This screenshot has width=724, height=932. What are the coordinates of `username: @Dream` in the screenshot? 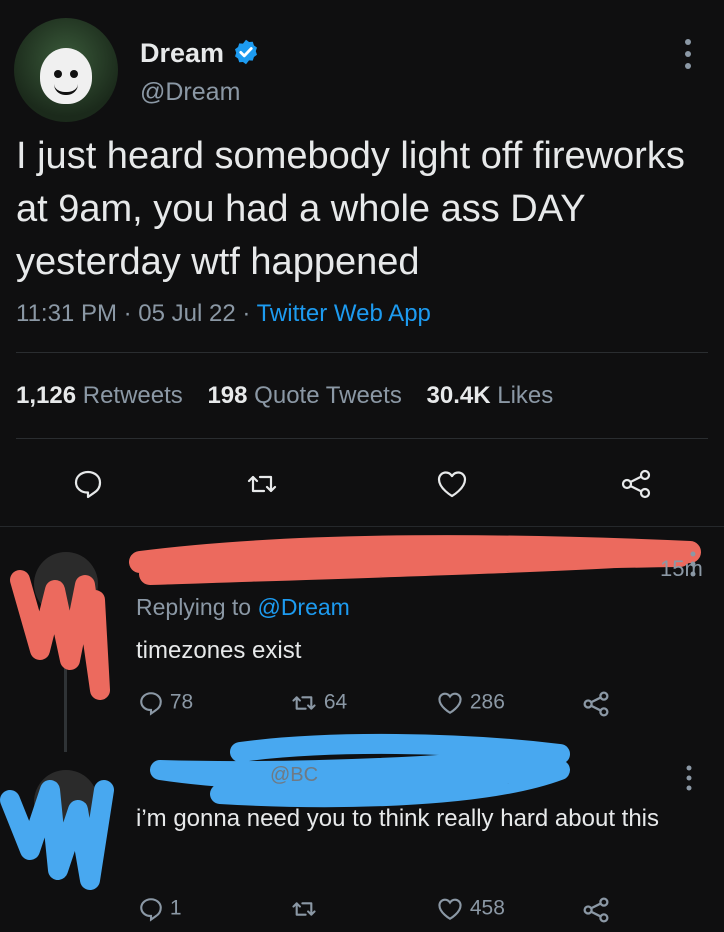 It's located at (190, 92).